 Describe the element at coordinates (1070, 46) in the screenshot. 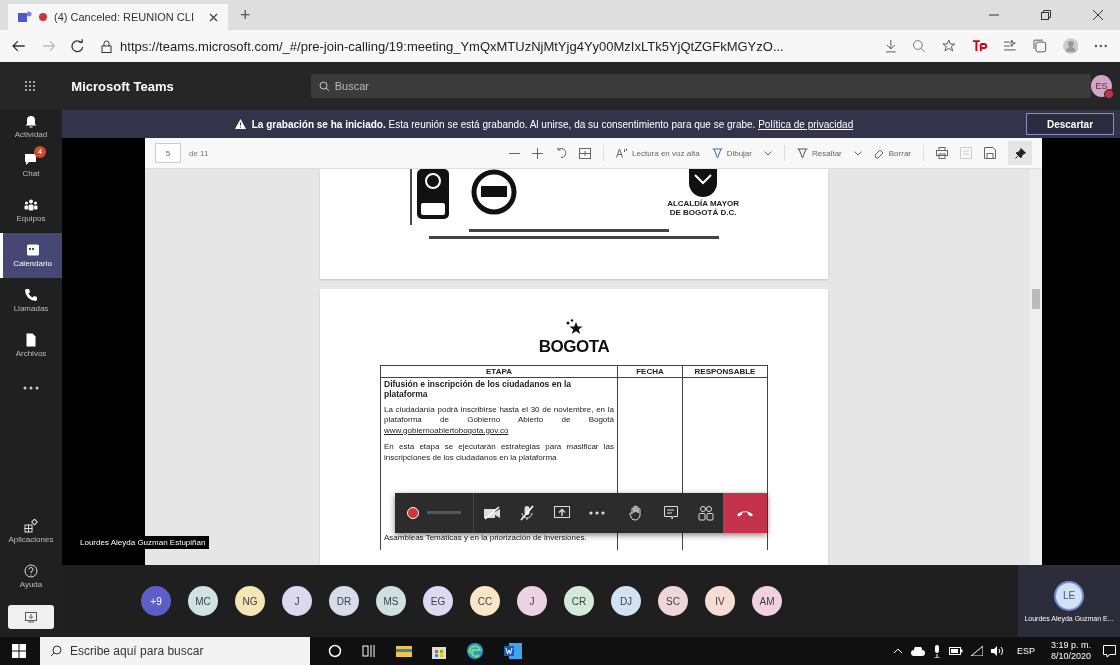

I see `profile-icon` at that location.